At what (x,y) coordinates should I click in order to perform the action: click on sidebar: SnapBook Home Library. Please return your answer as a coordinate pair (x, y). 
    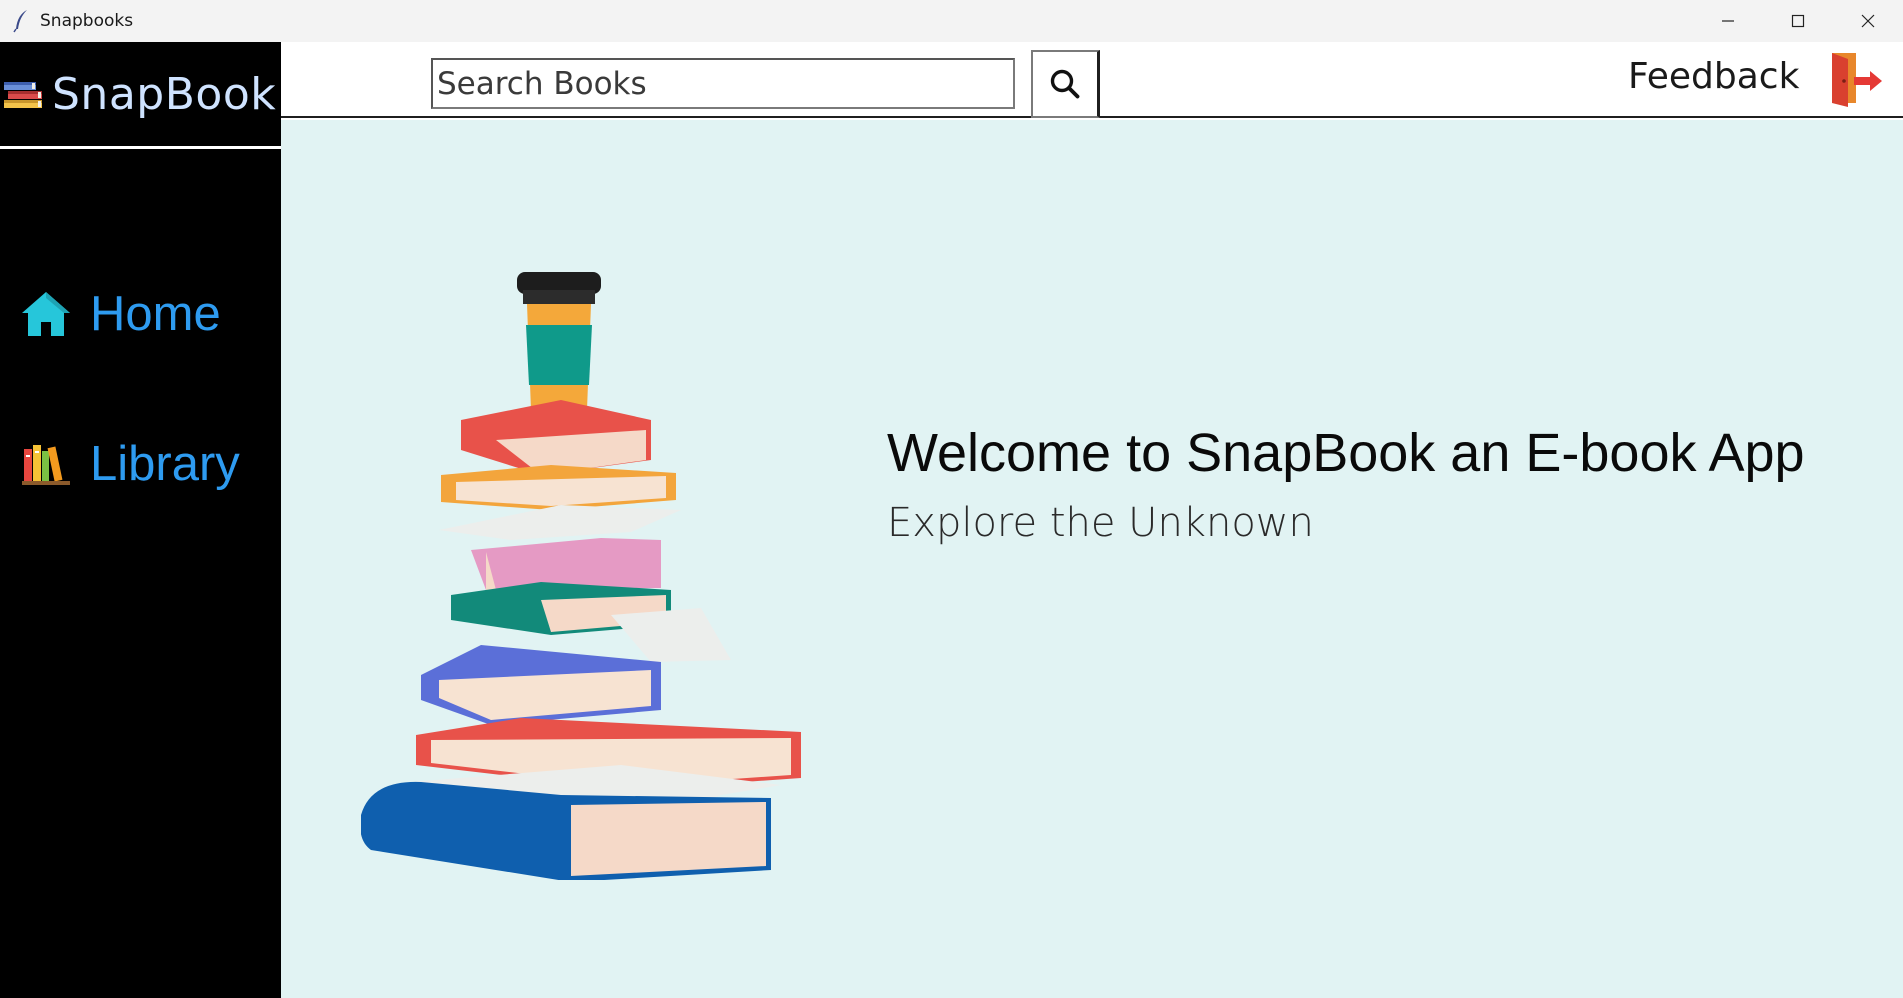
    Looking at the image, I should click on (140, 520).